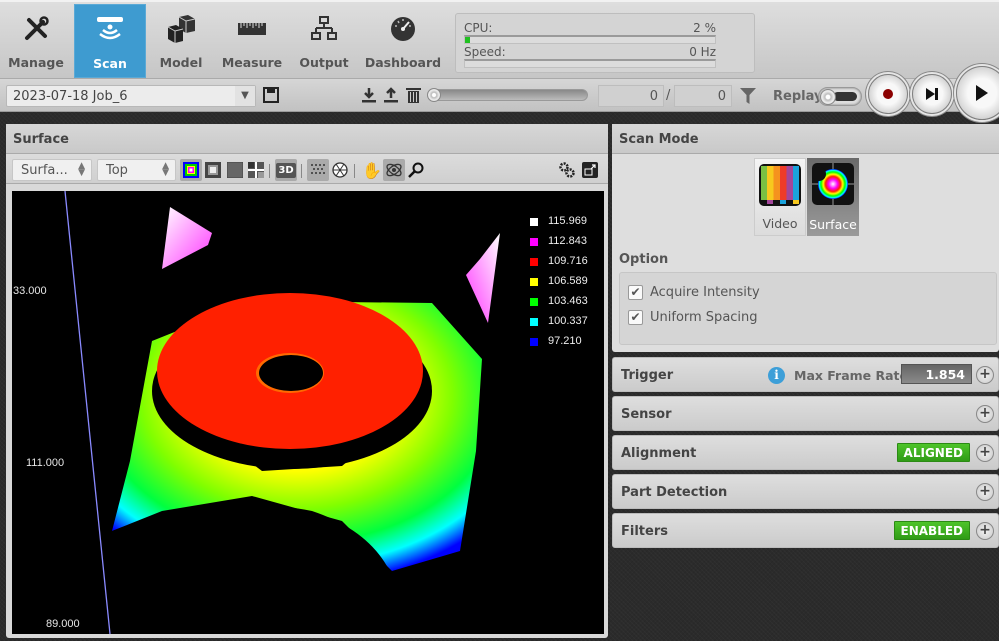  Describe the element at coordinates (291, 373) in the screenshot. I see `center-hole` at that location.